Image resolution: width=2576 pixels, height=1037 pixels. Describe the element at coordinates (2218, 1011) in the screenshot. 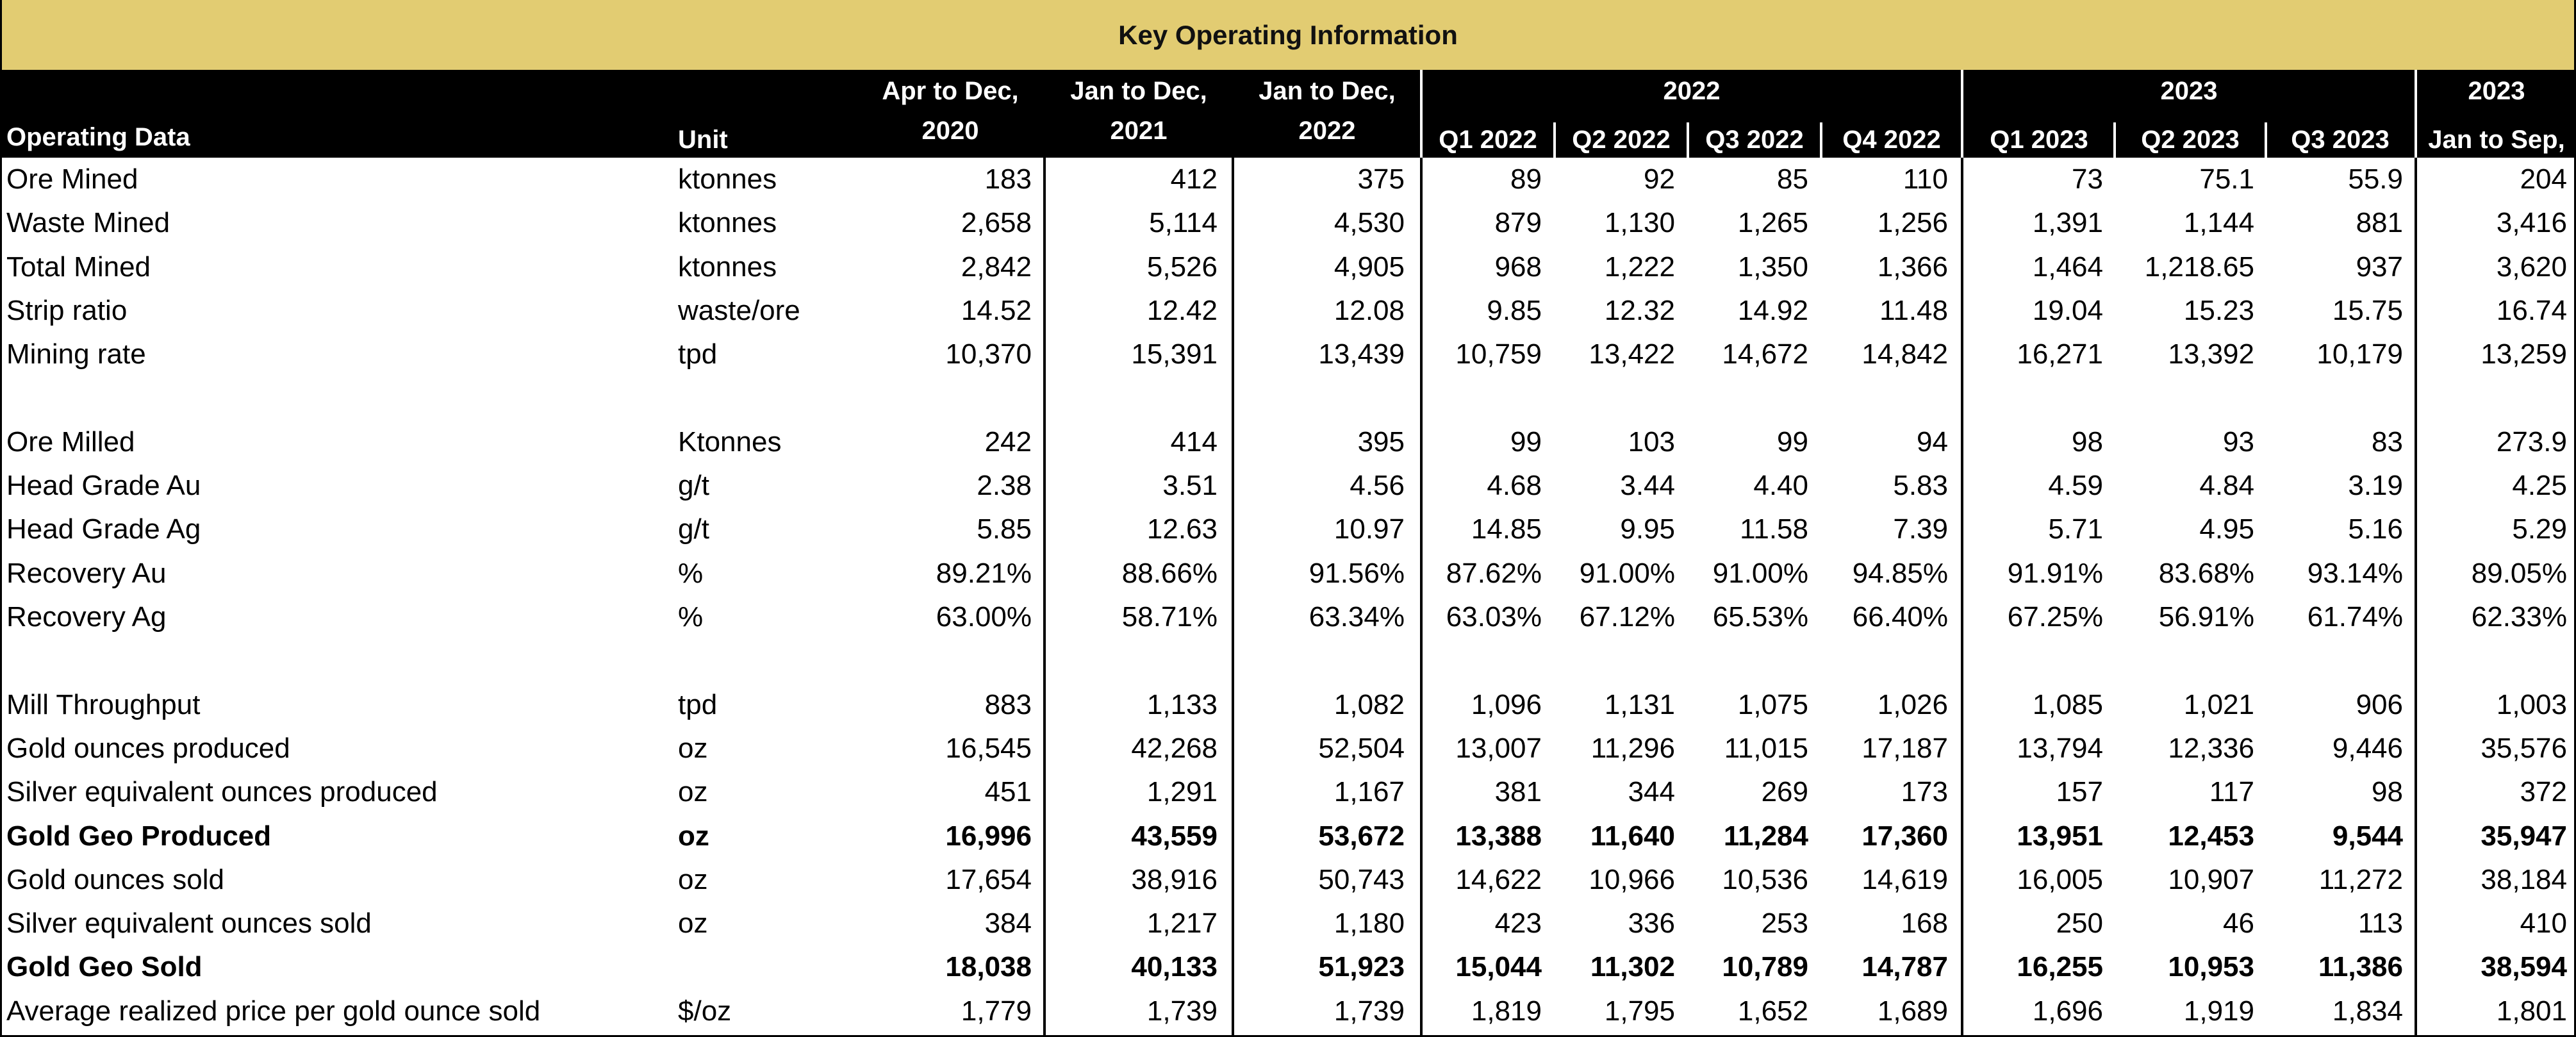

I see `row-value: 1,919` at that location.